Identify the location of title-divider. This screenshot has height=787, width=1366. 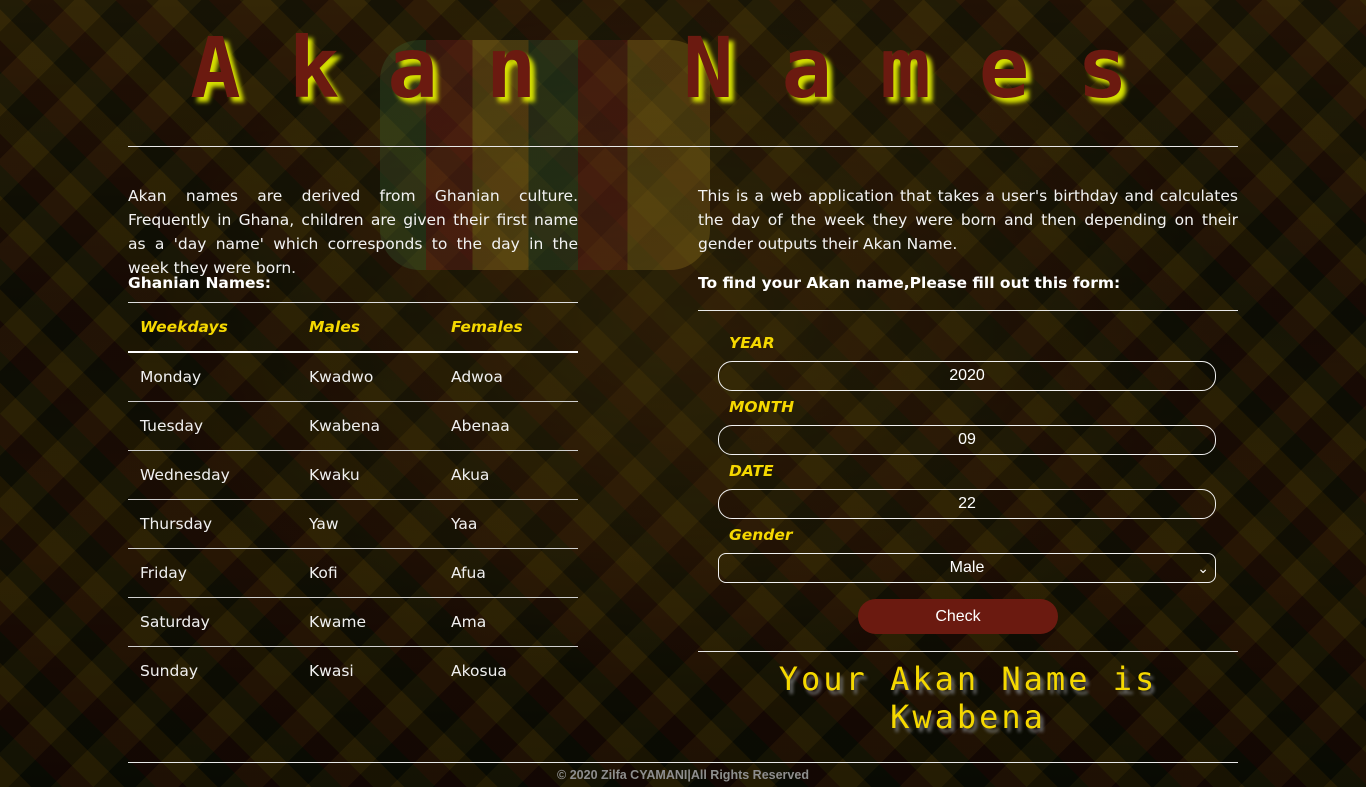
(683, 146).